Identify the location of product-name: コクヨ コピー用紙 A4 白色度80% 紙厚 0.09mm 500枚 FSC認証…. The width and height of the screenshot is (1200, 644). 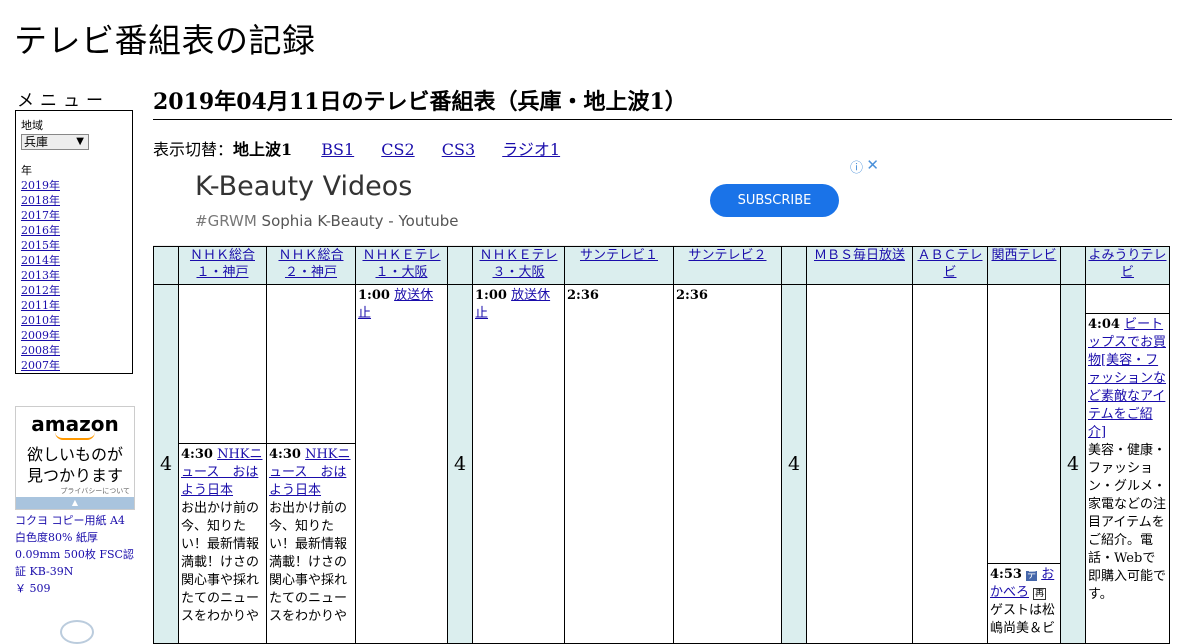
(74, 546).